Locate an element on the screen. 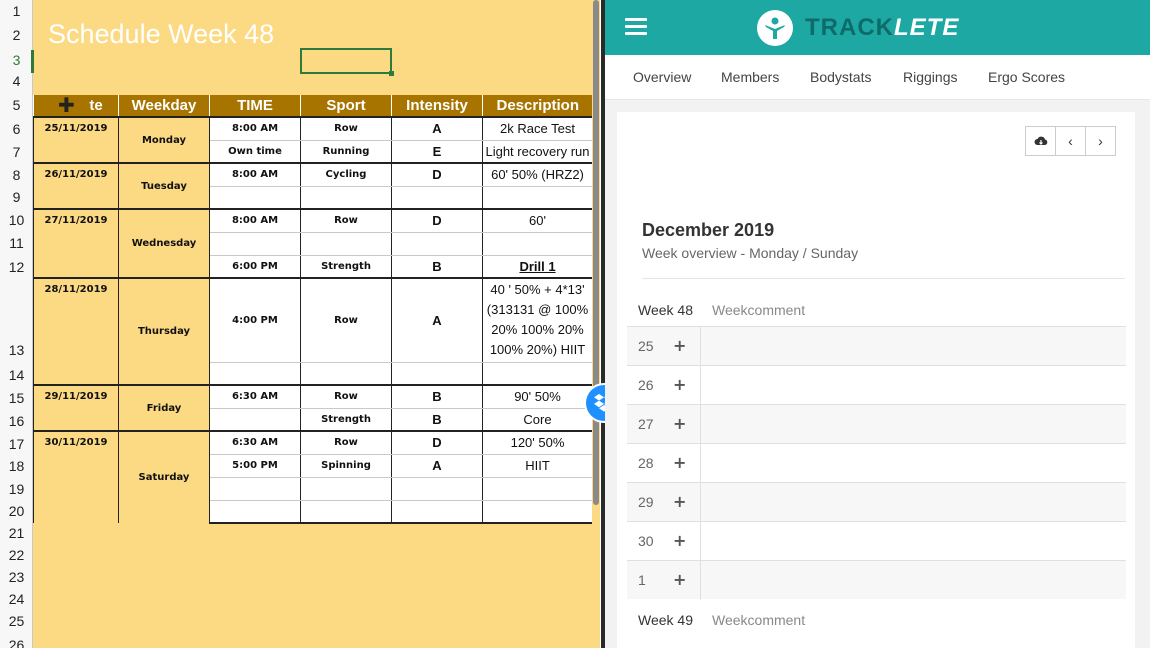 The image size is (1150, 648). row-number: 24 is located at coordinates (16, 599).